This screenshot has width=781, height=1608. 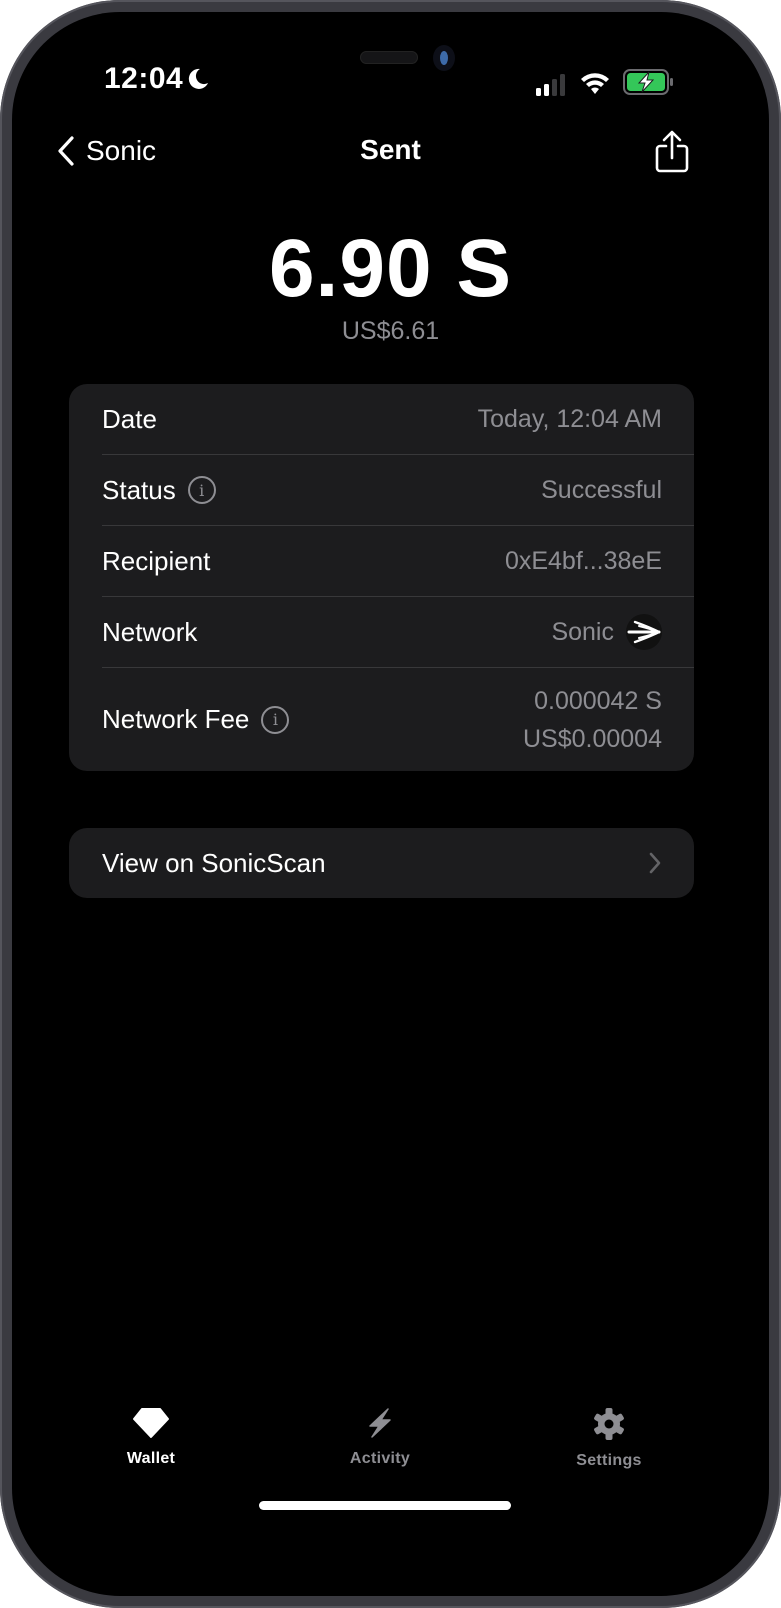 What do you see at coordinates (390, 268) in the screenshot?
I see `transaction-amount: 6.90 S` at bounding box center [390, 268].